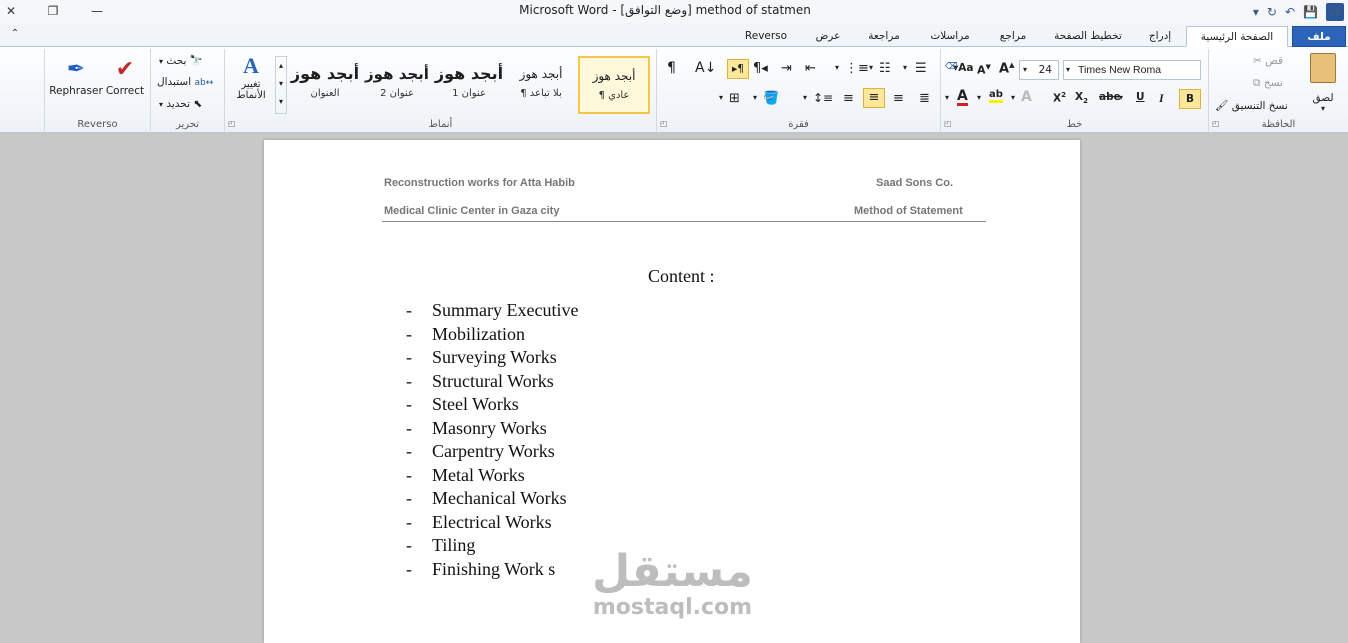  Describe the element at coordinates (885, 68) in the screenshot. I see `numbering-icon: ☷` at that location.